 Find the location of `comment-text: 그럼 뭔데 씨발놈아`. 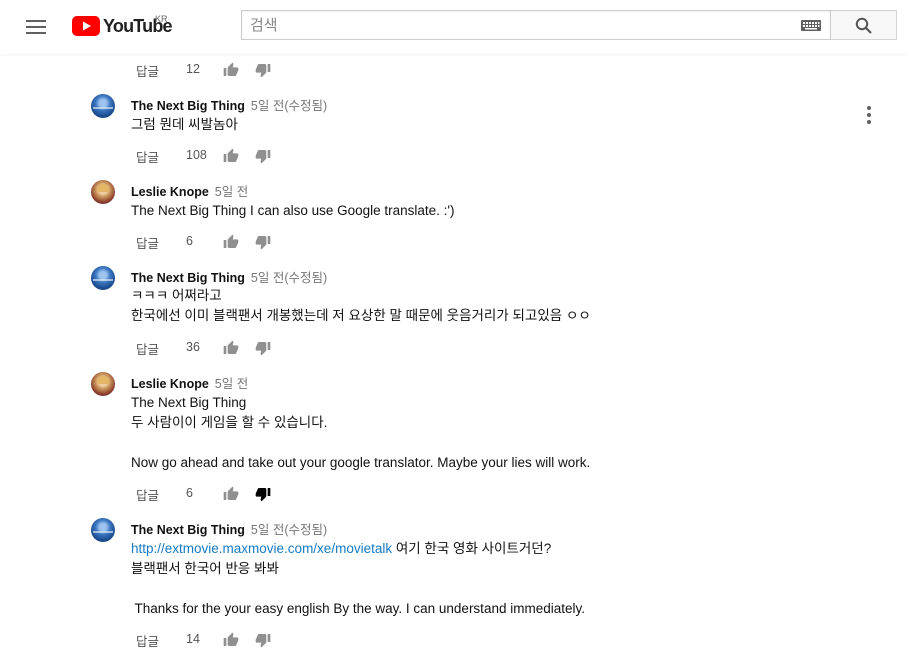

comment-text: 그럼 뭔데 씨발놈아 is located at coordinates (184, 125).